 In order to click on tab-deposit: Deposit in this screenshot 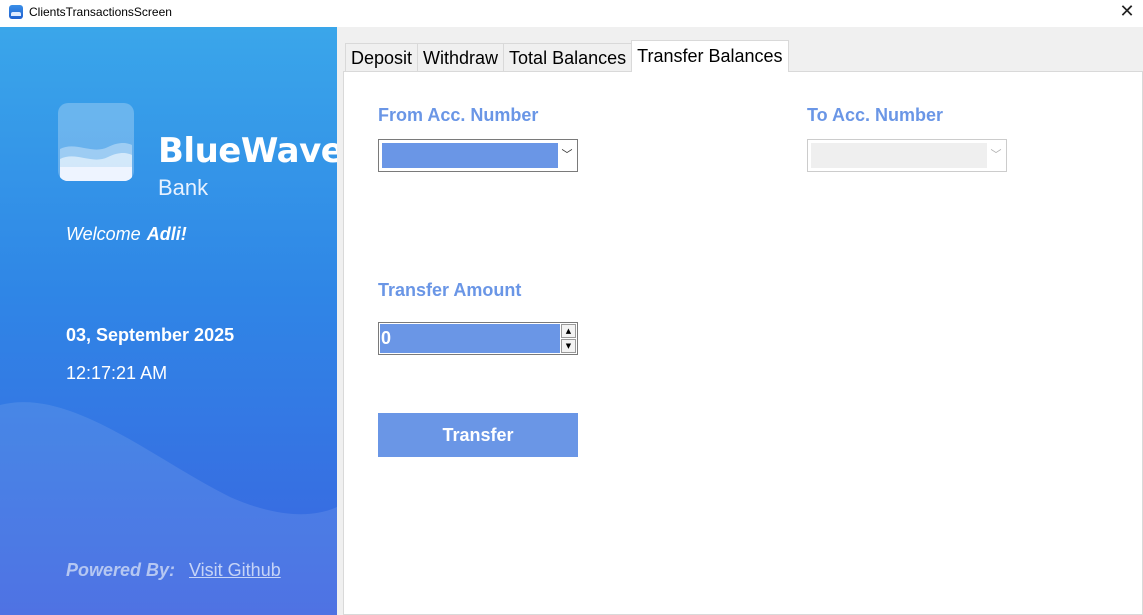, I will do `click(382, 57)`.